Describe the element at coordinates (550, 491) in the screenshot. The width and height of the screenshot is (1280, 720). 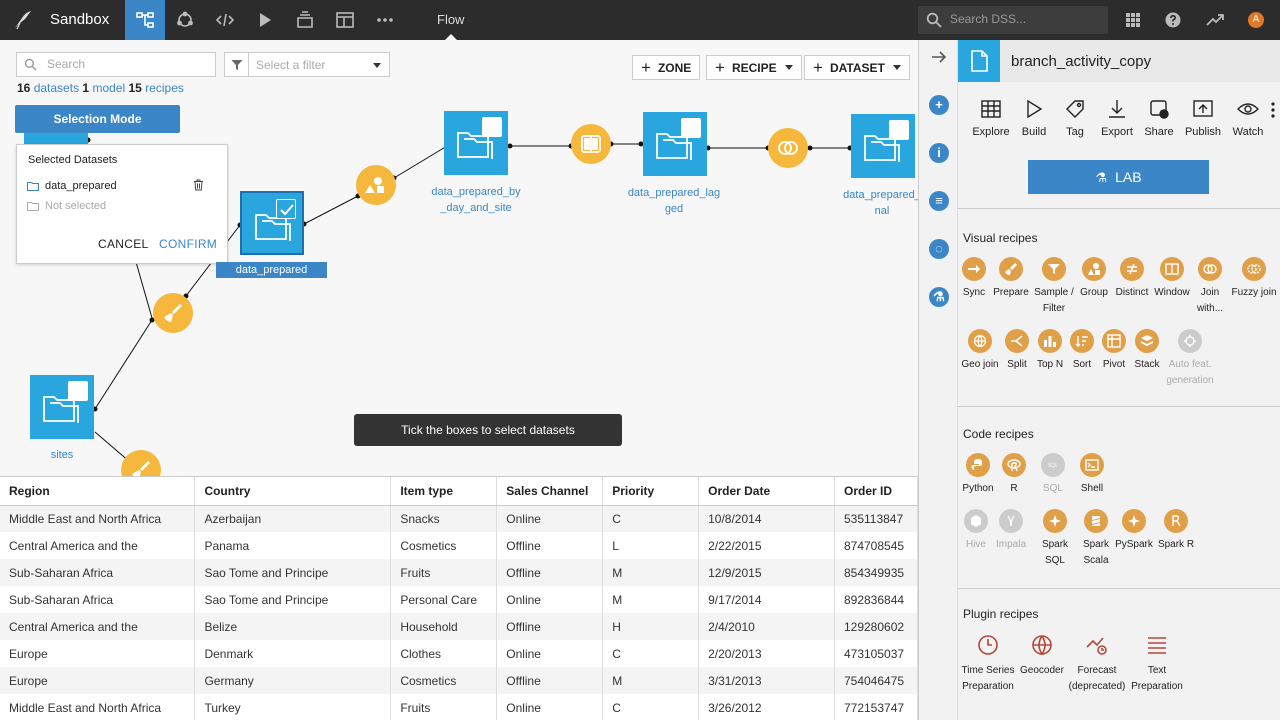
I see `column-header: Sales Channel` at that location.